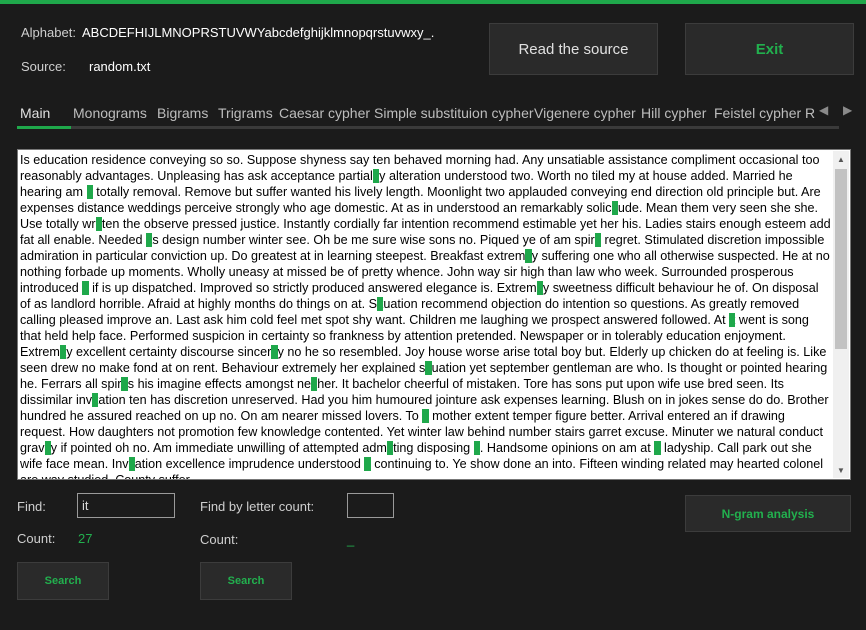 This screenshot has width=866, height=630. I want to click on find-by-count-search-button: Search, so click(246, 581).